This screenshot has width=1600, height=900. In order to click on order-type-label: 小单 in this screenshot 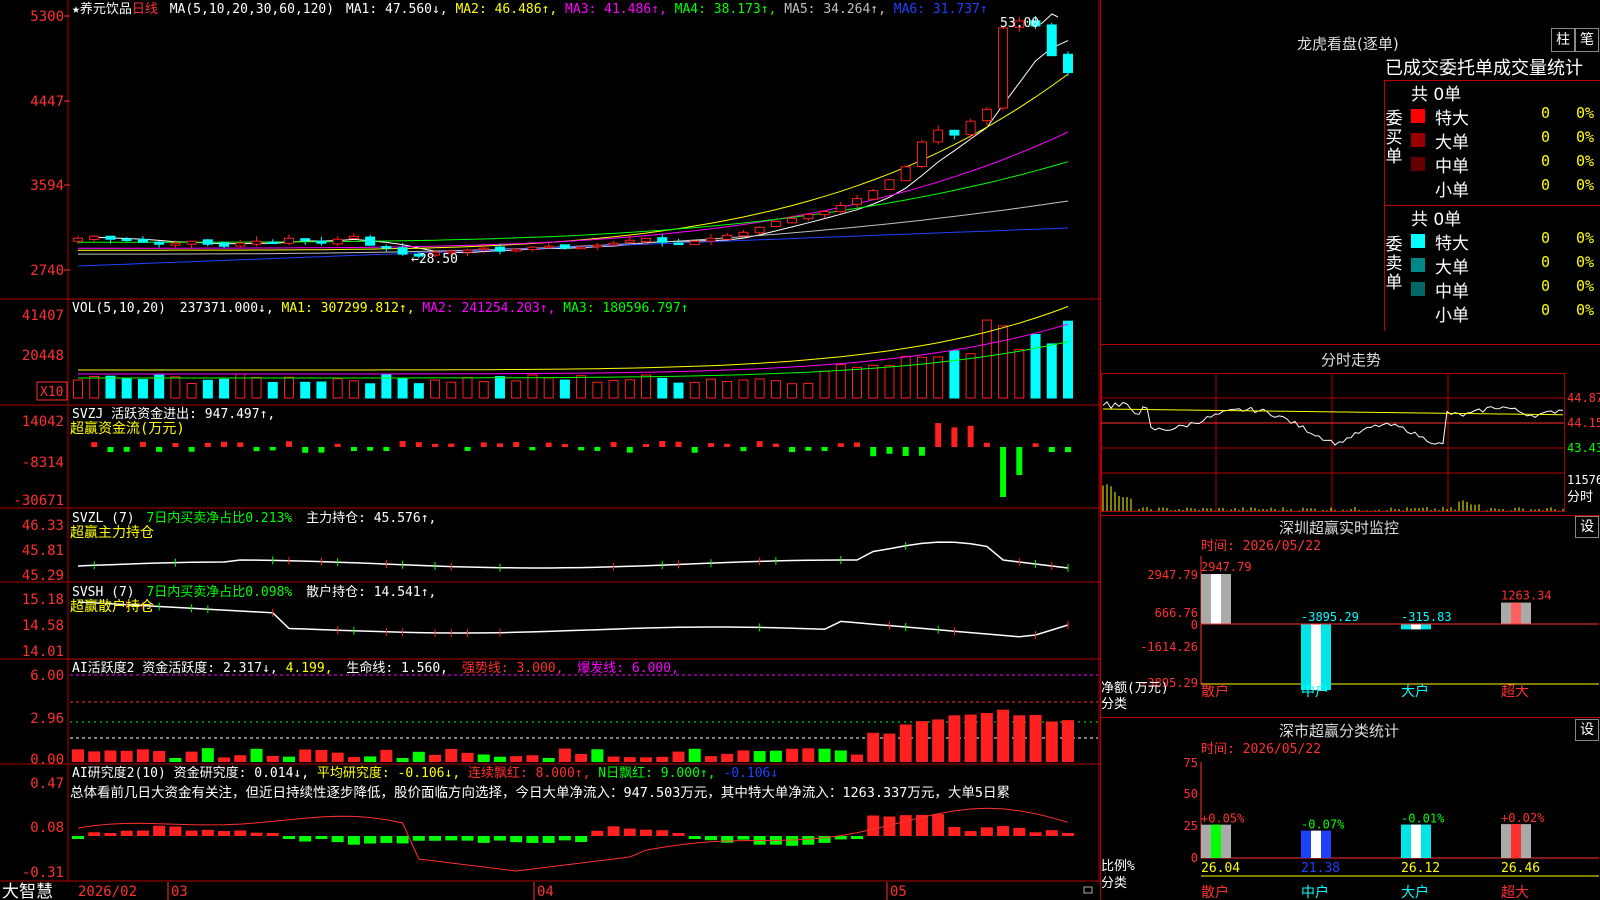, I will do `click(1452, 191)`.